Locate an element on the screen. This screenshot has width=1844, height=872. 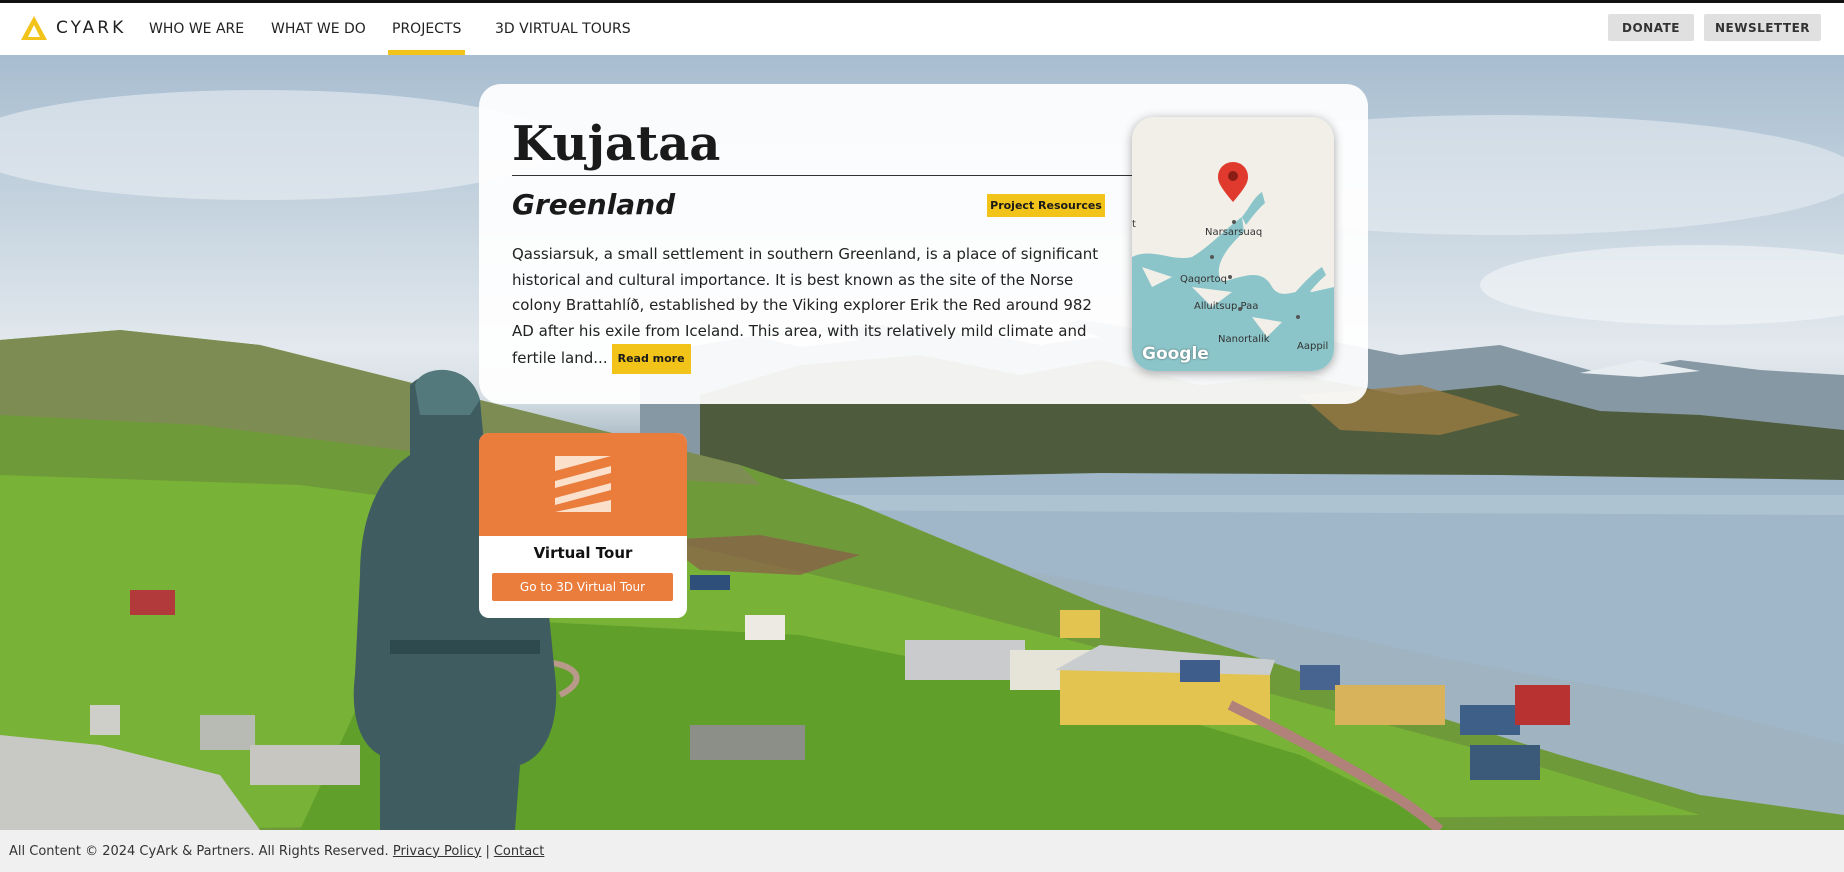
project-resources-button: Project Resources is located at coordinates (1046, 205).